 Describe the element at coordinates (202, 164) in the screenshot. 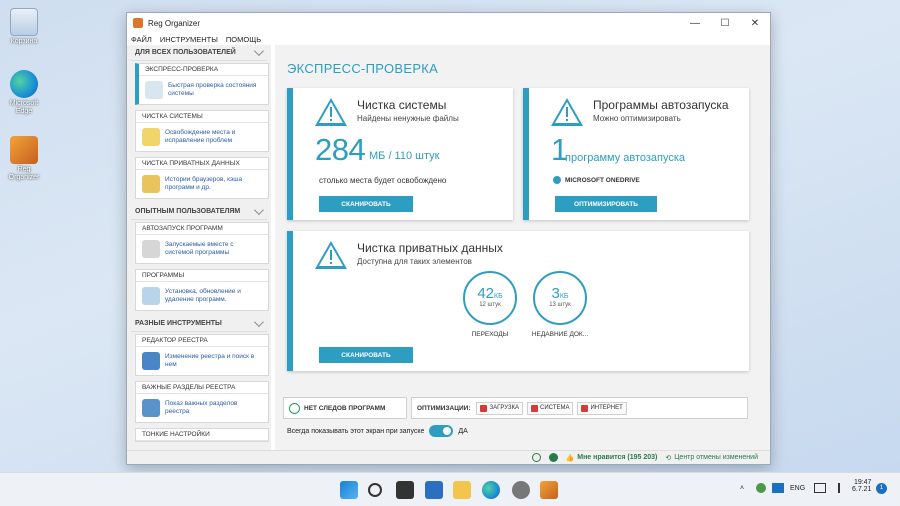

I see `sidebar-item-head: ЧИСТКА ПРИВАТНЫХ ДАННЫХ` at that location.